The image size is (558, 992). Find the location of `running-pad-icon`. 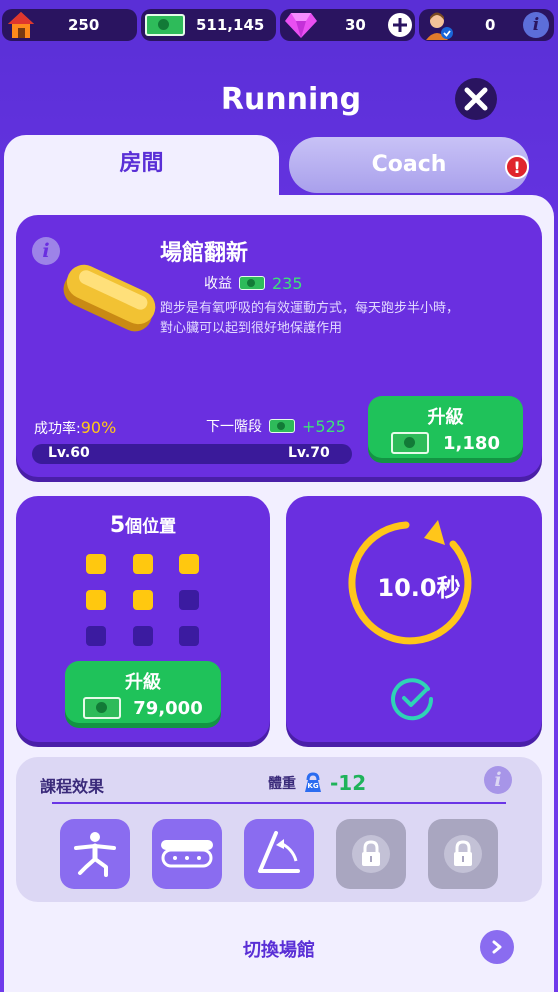

running-pad-icon is located at coordinates (109, 298).